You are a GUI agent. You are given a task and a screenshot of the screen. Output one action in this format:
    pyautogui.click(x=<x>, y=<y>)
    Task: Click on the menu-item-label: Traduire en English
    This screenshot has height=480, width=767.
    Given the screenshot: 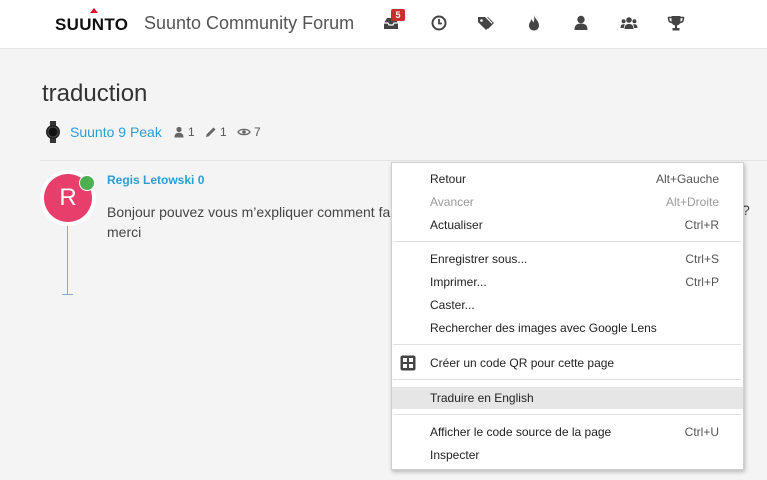 What is the action you would take?
    pyautogui.click(x=482, y=398)
    